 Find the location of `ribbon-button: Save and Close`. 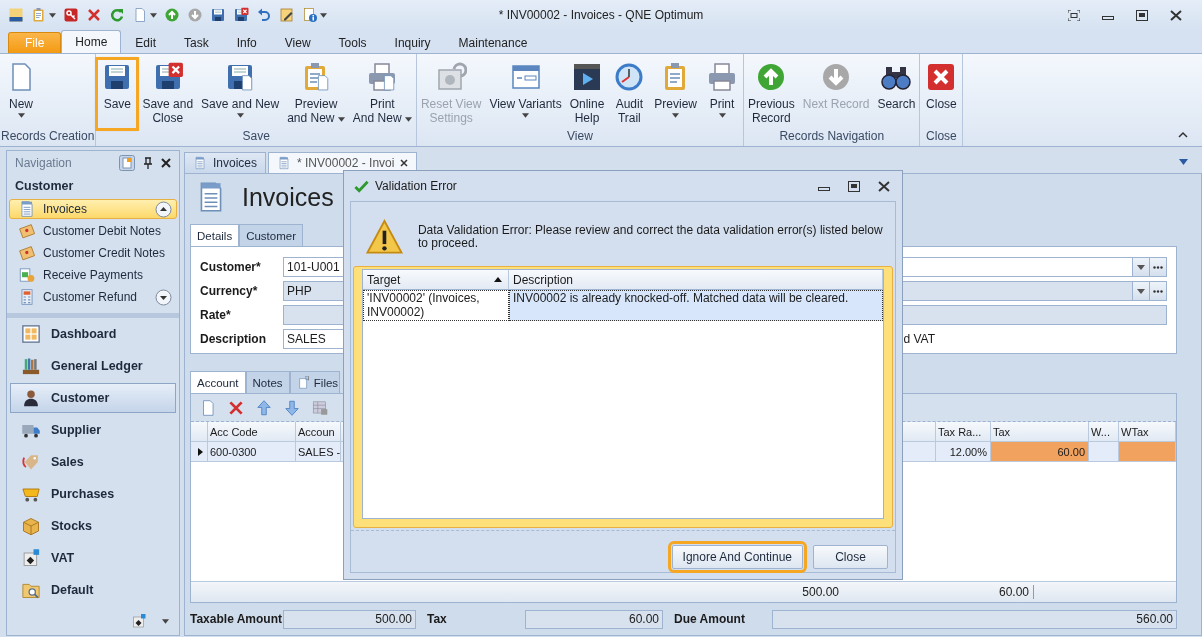

ribbon-button: Save and Close is located at coordinates (168, 94).